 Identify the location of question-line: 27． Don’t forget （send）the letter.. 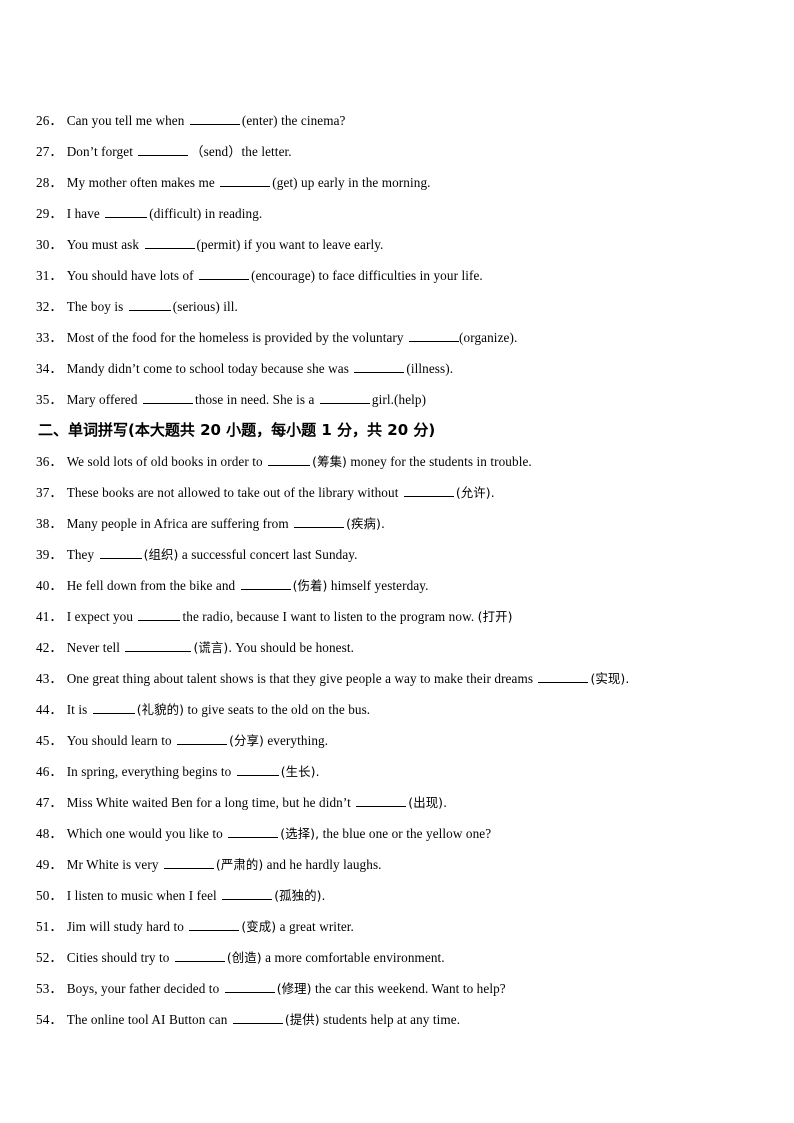
(397, 151).